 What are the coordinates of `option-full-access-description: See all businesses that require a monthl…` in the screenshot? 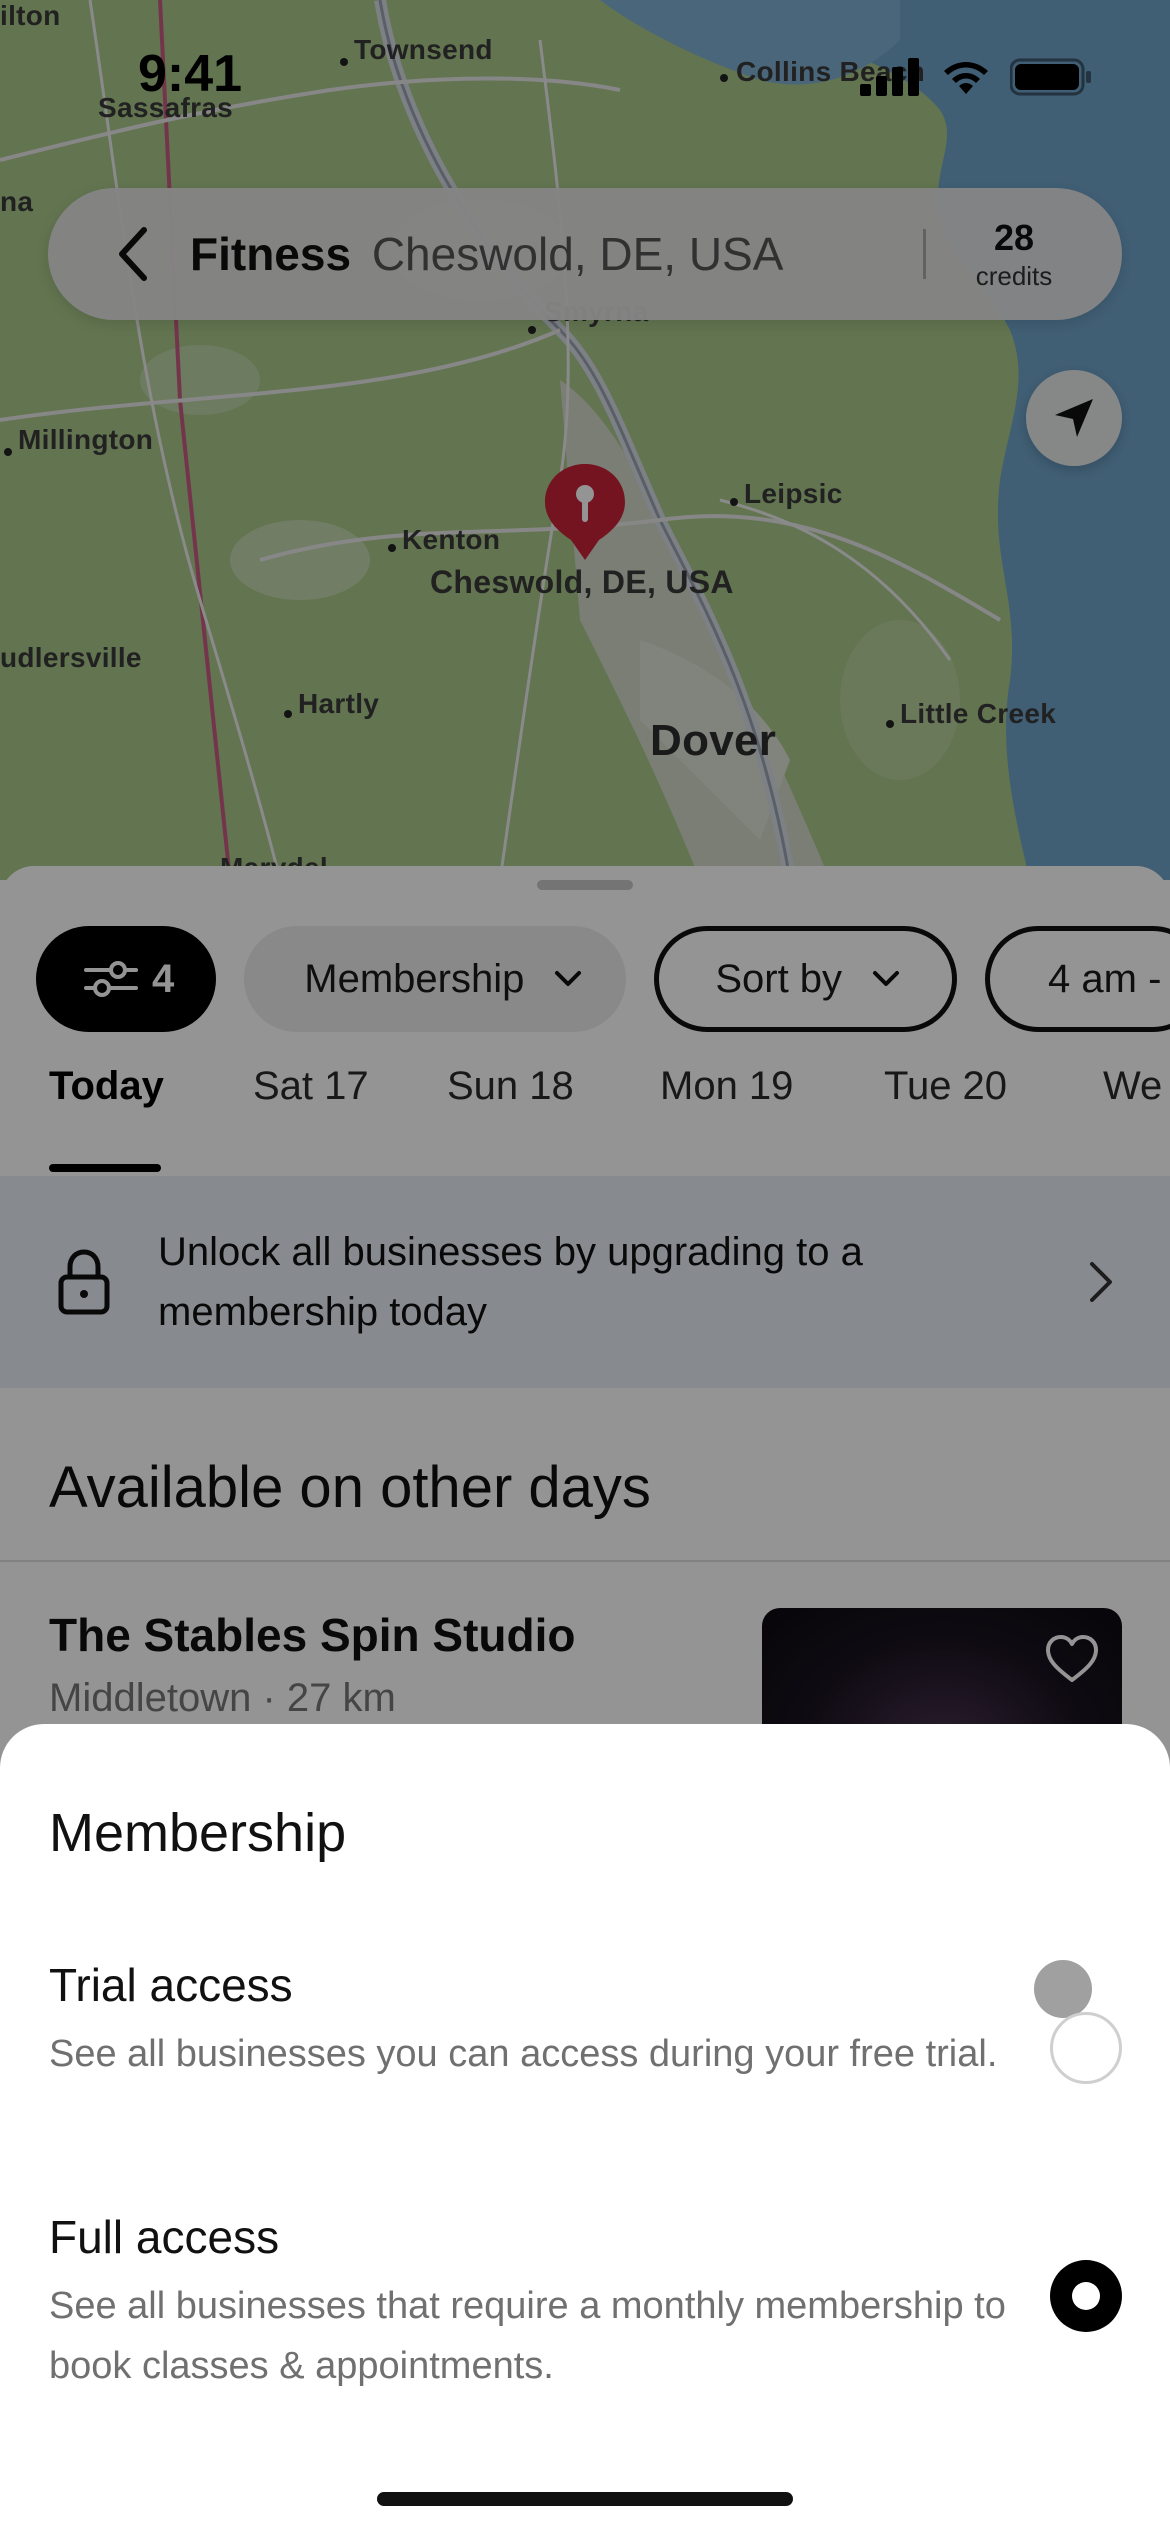 It's located at (527, 2336).